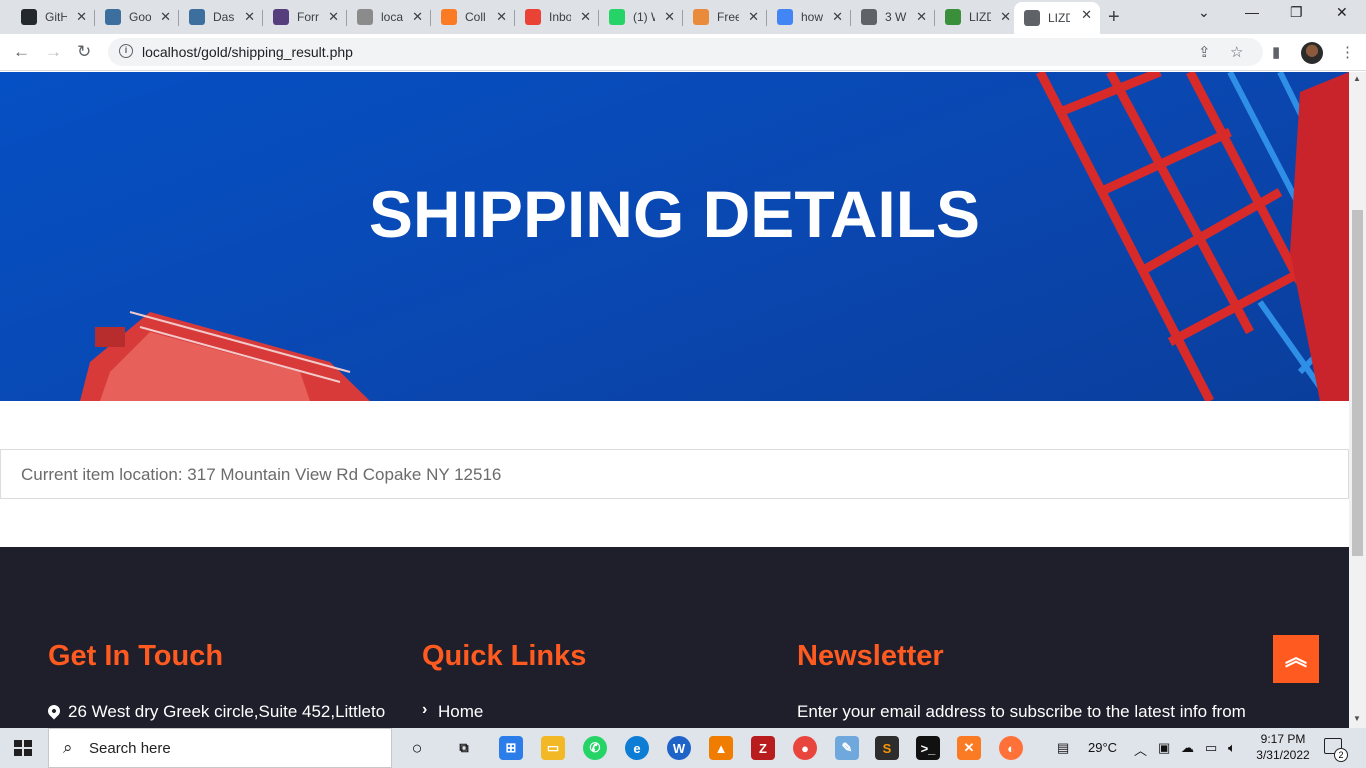  I want to click on scroll-up-arrow-icon: ▲, so click(1357, 78).